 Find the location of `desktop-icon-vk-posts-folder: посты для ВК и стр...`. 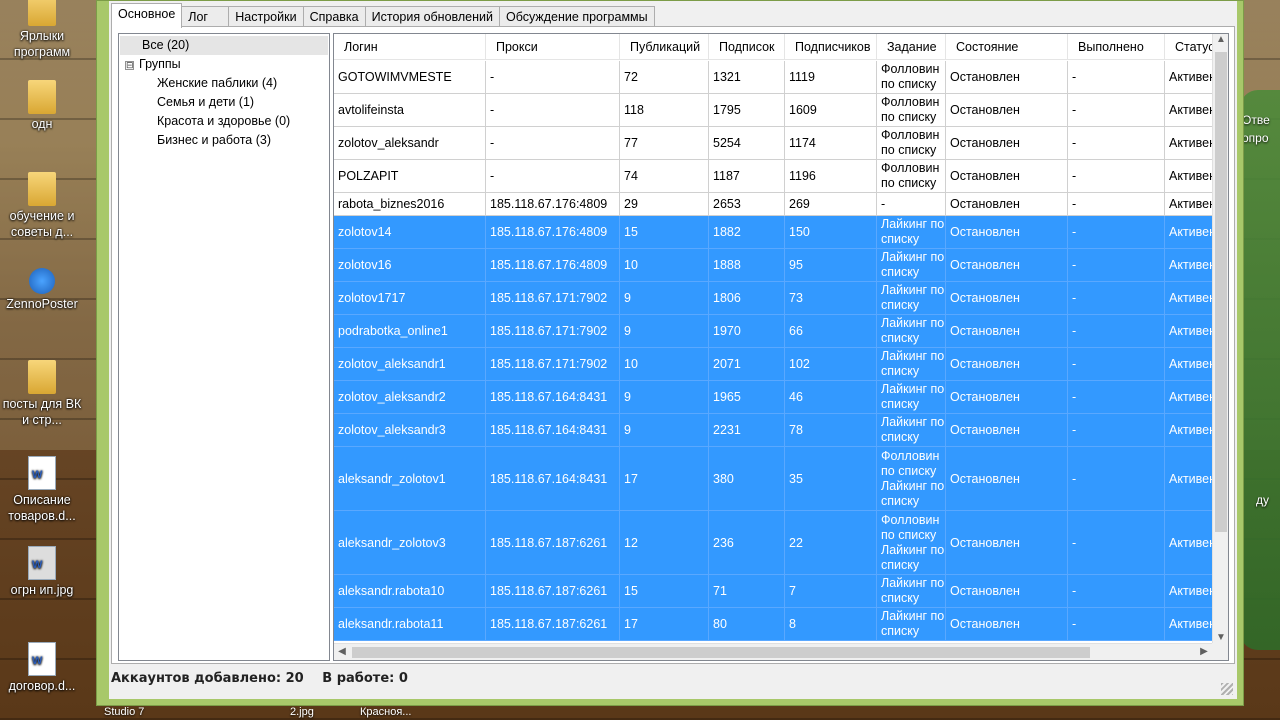

desktop-icon-vk-posts-folder: посты для ВК и стр... is located at coordinates (42, 394).